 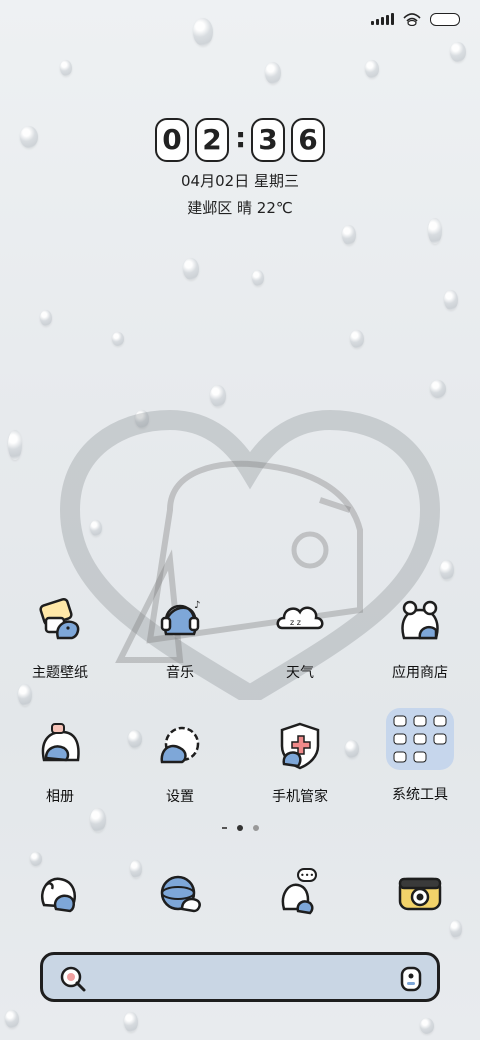 What do you see at coordinates (180, 797) in the screenshot?
I see `app-label: 设置` at bounding box center [180, 797].